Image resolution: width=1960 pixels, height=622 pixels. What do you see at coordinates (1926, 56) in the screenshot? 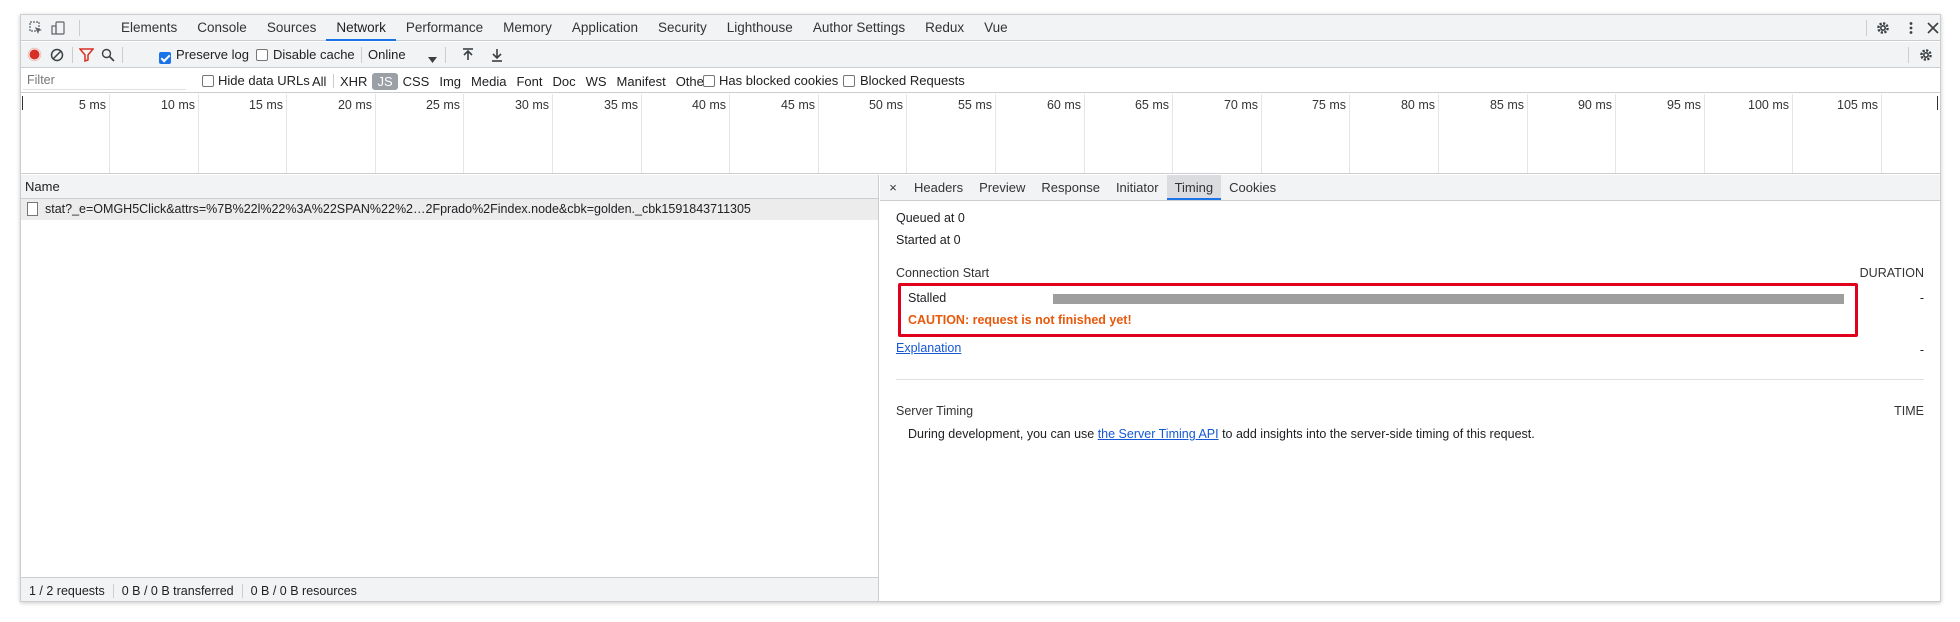
I see `network-settings-gear-icon` at bounding box center [1926, 56].